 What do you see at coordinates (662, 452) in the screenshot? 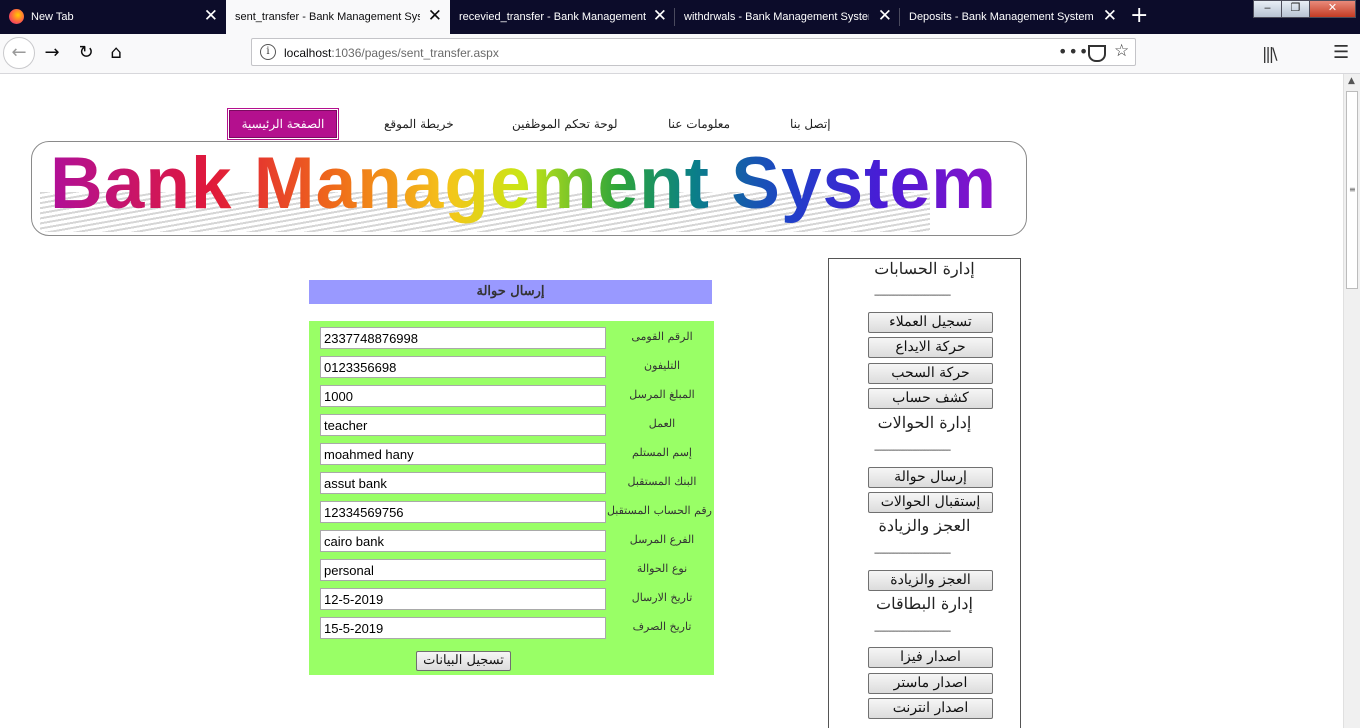
I see `recipient-name-label: إسم المستلم` at bounding box center [662, 452].